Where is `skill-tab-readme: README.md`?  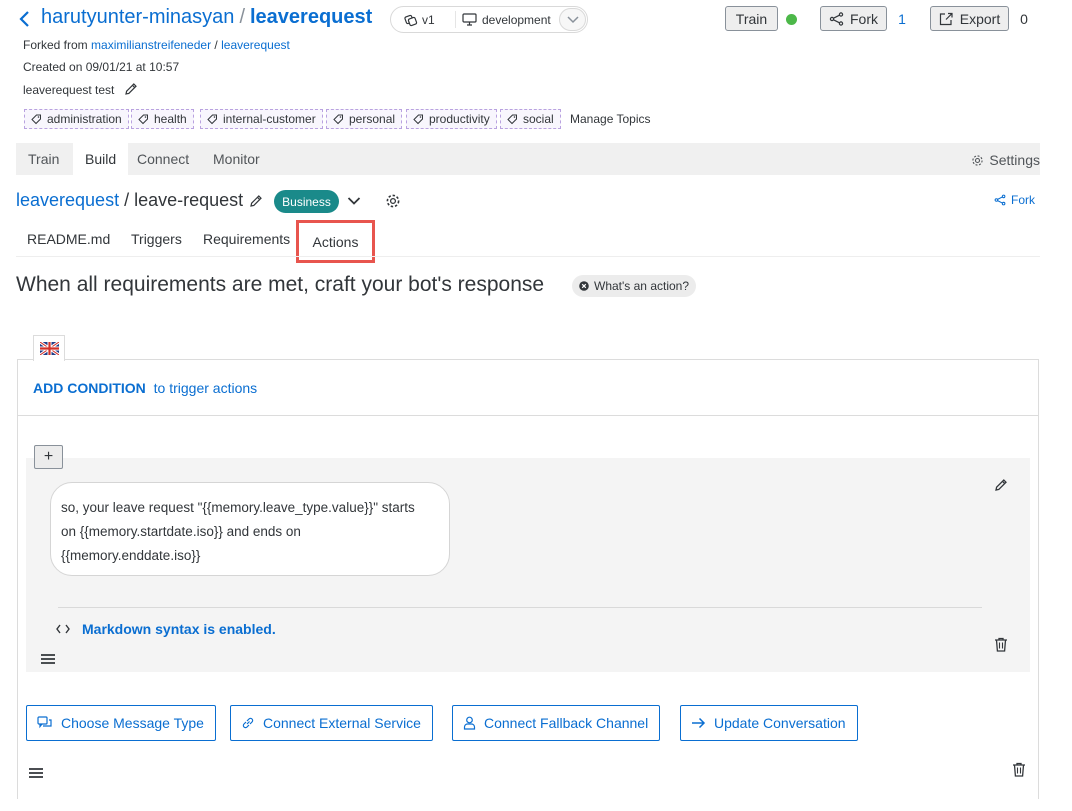
skill-tab-readme: README.md is located at coordinates (68, 239).